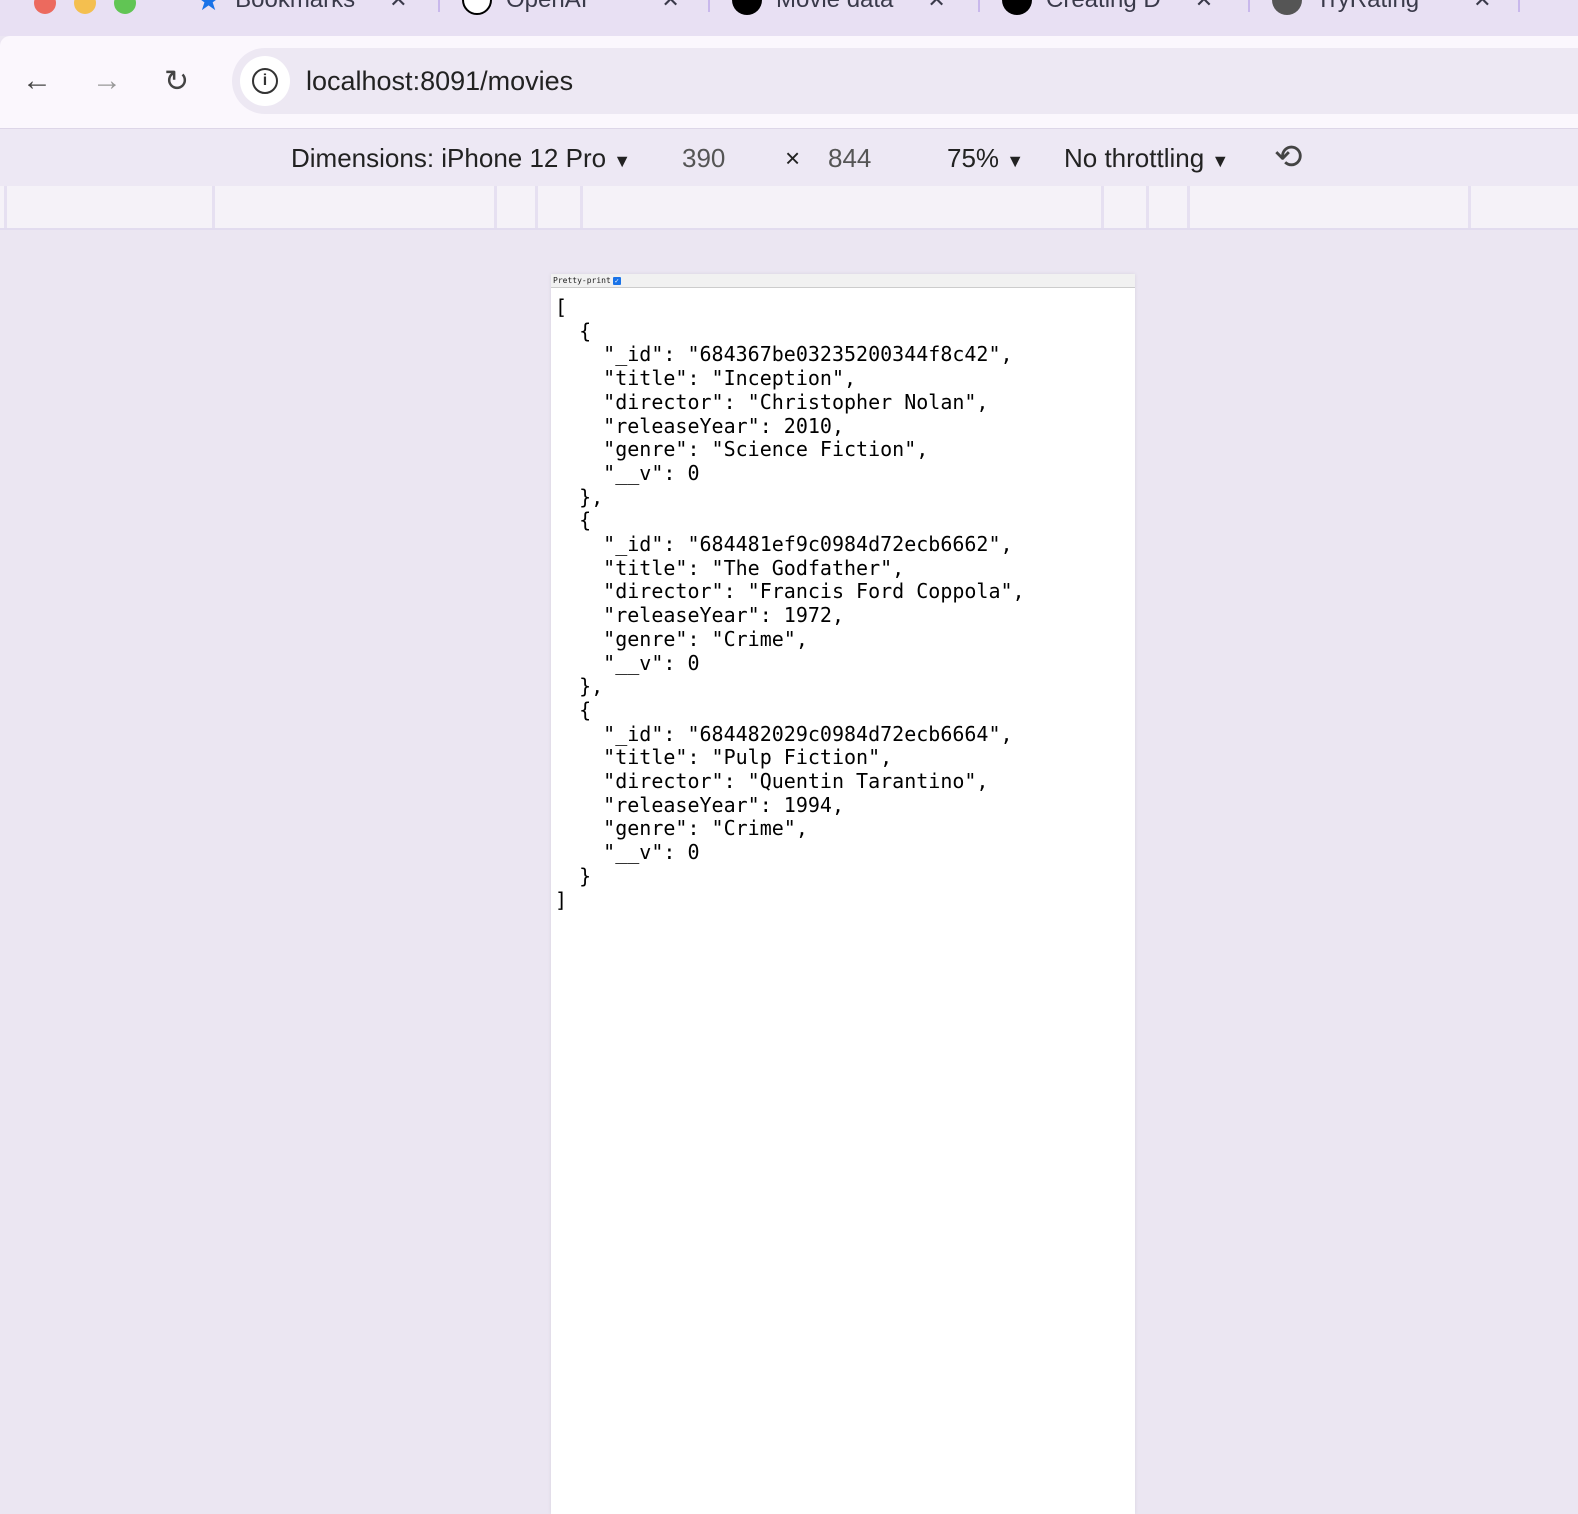 Image resolution: width=1578 pixels, height=1514 pixels. What do you see at coordinates (699, 425) in the screenshot?
I see `json-line: "releaseYear": 2010,` at bounding box center [699, 425].